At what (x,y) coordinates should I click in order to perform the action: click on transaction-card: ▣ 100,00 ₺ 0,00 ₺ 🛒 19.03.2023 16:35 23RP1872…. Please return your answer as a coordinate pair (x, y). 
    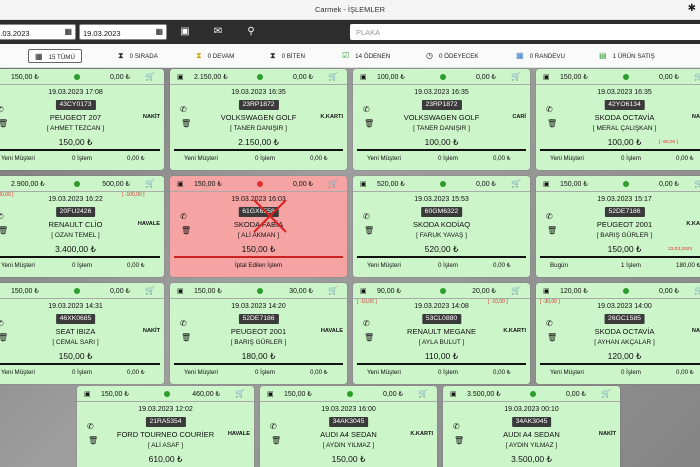
    Looking at the image, I should click on (441, 119).